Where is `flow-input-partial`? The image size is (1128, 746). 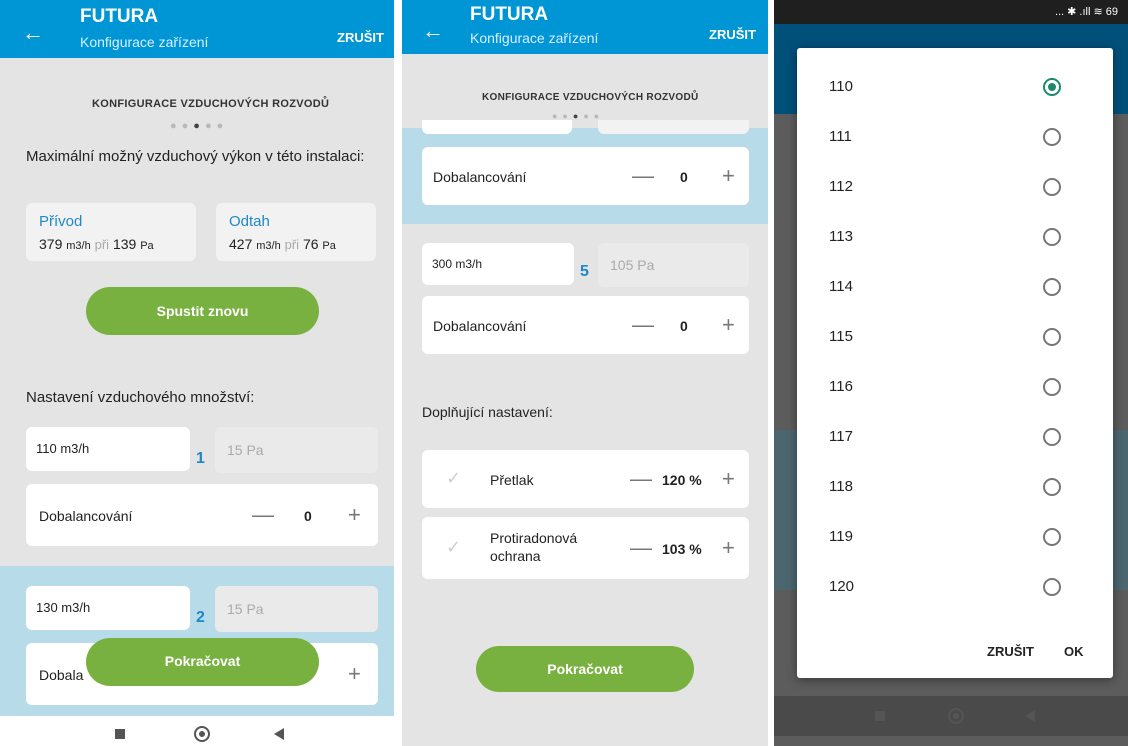 flow-input-partial is located at coordinates (497, 126).